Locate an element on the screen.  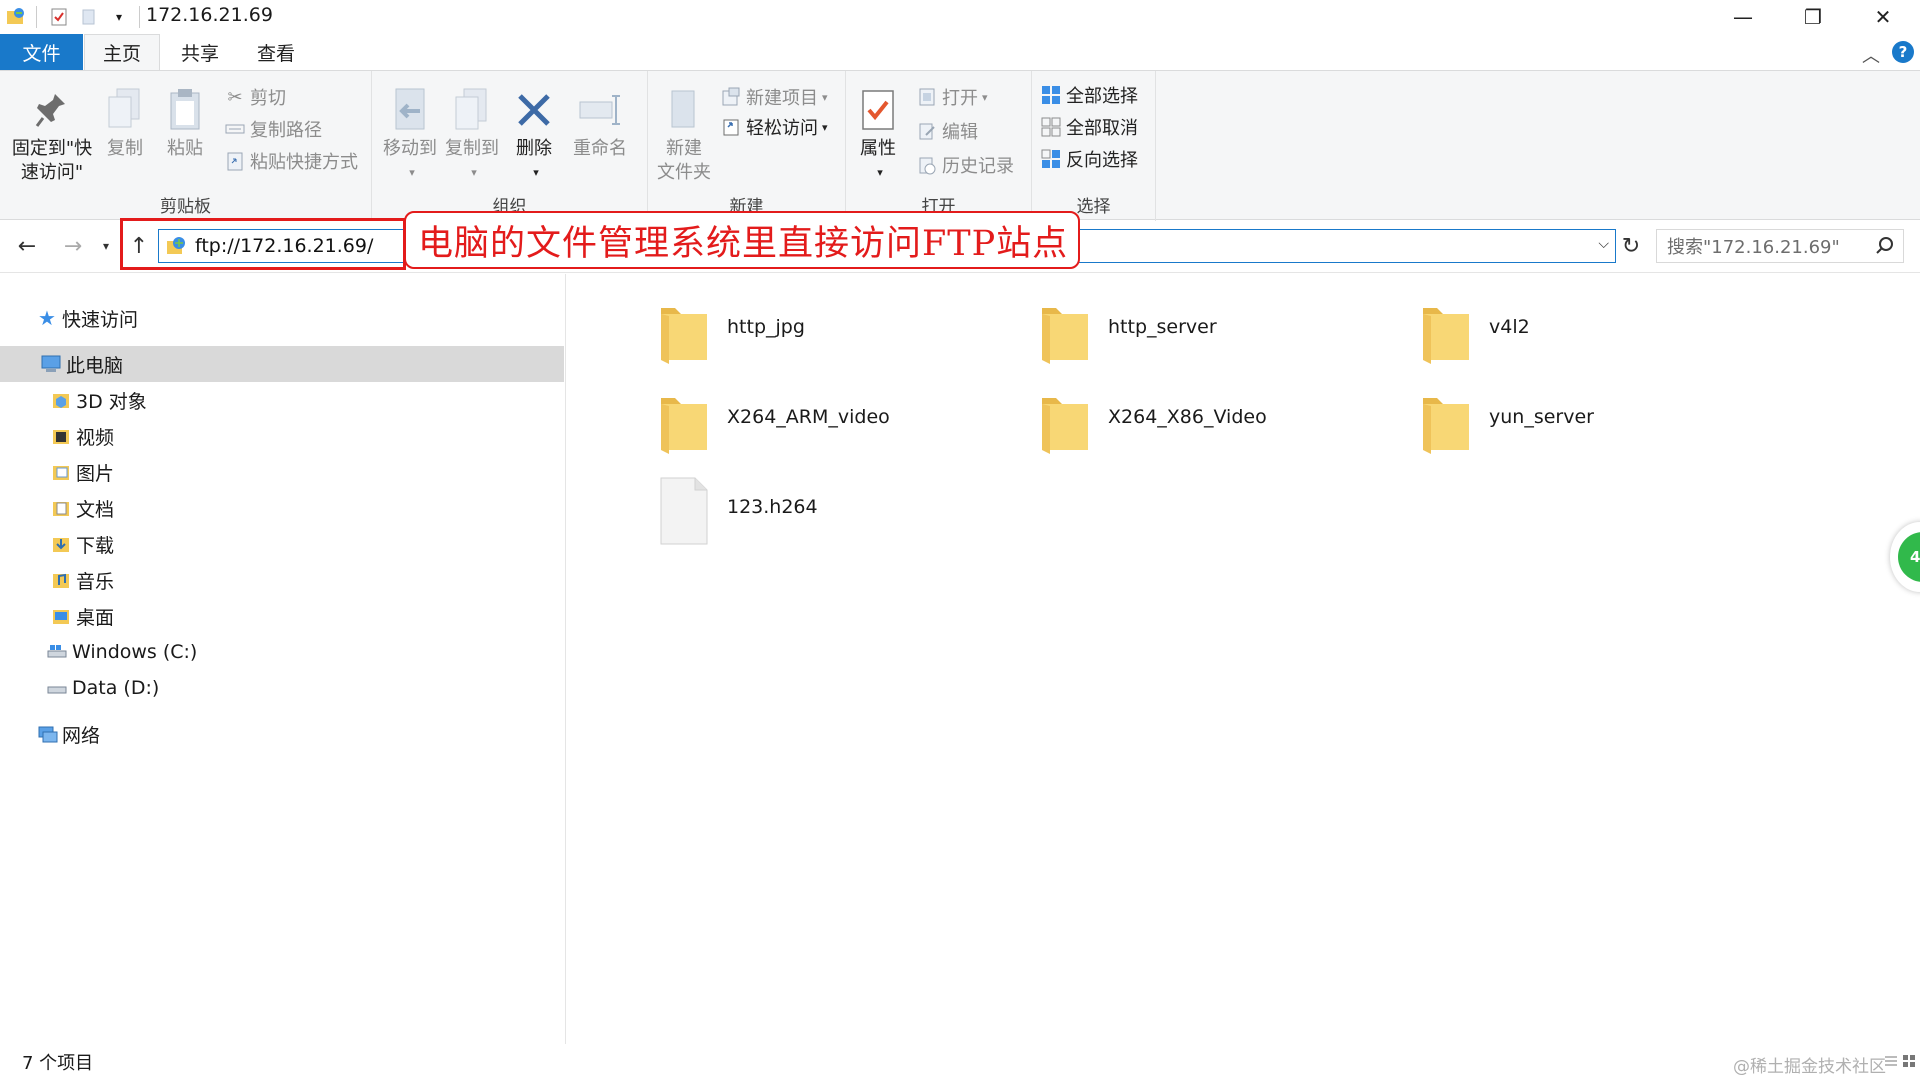
copy-path-label: 复制路径 is located at coordinates (286, 130).